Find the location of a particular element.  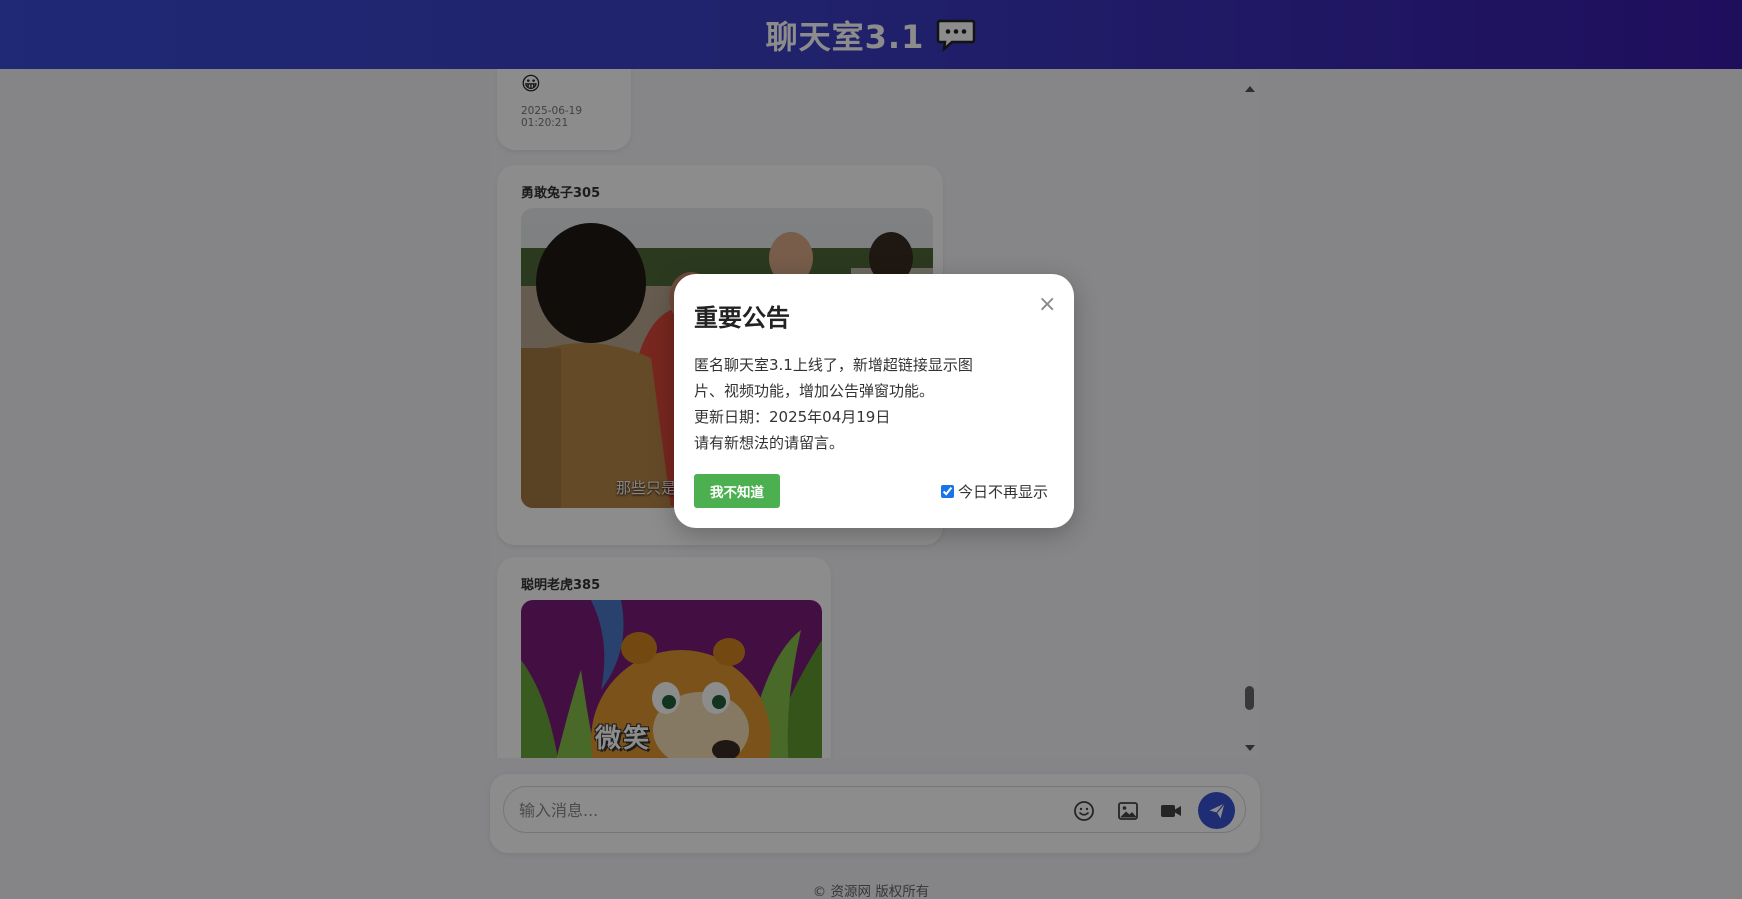

dont-show-today-toggle: 今日不再显示 is located at coordinates (994, 491).